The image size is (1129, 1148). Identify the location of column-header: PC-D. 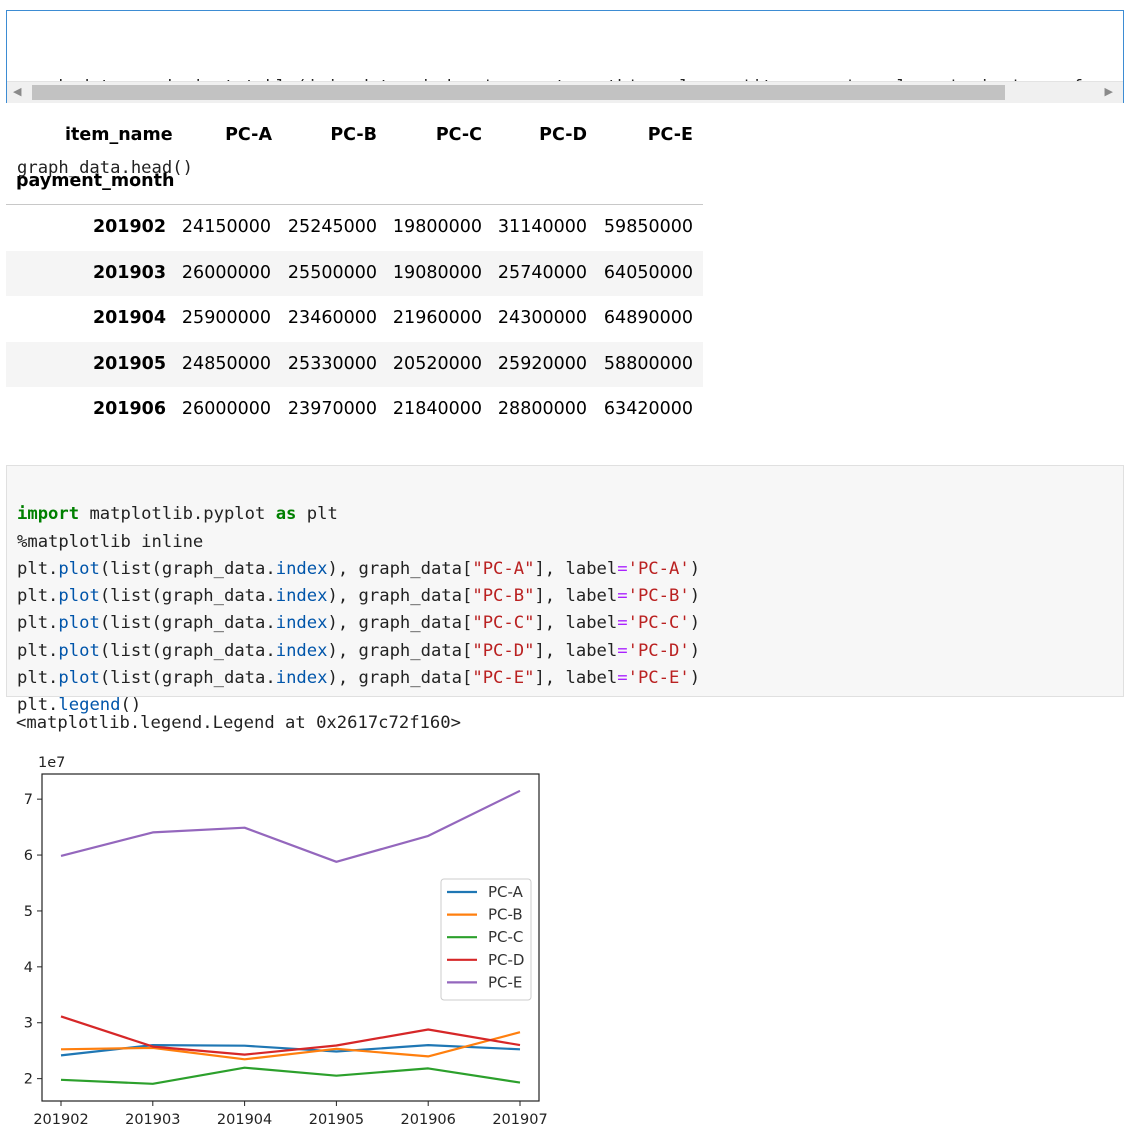
(563, 135).